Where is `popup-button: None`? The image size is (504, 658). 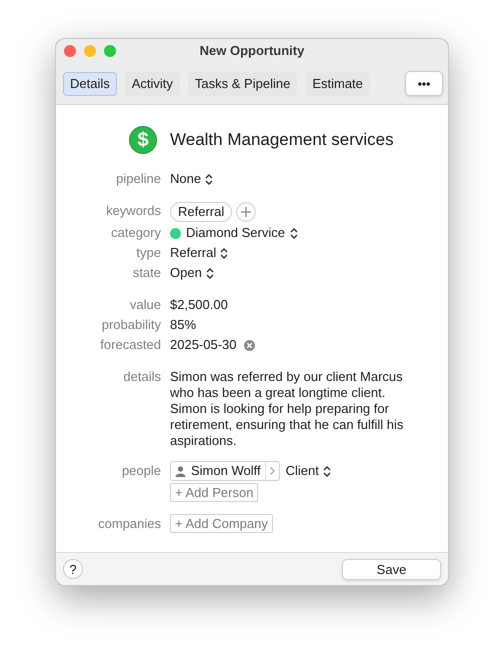
popup-button: None is located at coordinates (192, 179).